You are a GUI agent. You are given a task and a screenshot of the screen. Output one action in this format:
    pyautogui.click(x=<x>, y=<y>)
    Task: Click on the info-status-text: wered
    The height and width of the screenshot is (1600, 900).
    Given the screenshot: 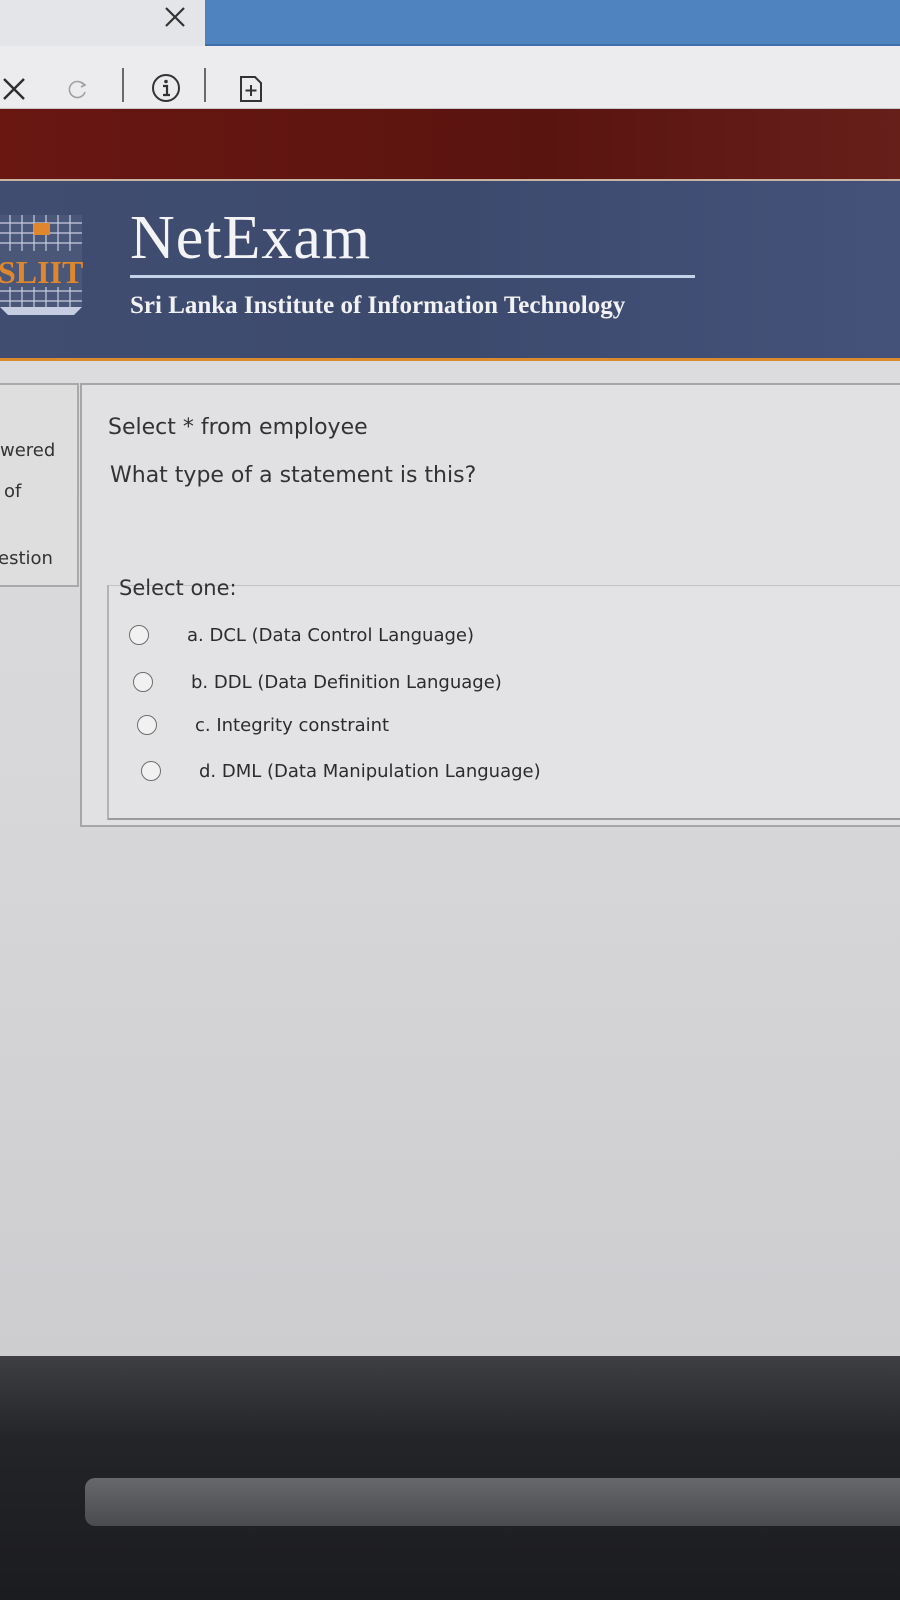 What is the action you would take?
    pyautogui.click(x=28, y=450)
    